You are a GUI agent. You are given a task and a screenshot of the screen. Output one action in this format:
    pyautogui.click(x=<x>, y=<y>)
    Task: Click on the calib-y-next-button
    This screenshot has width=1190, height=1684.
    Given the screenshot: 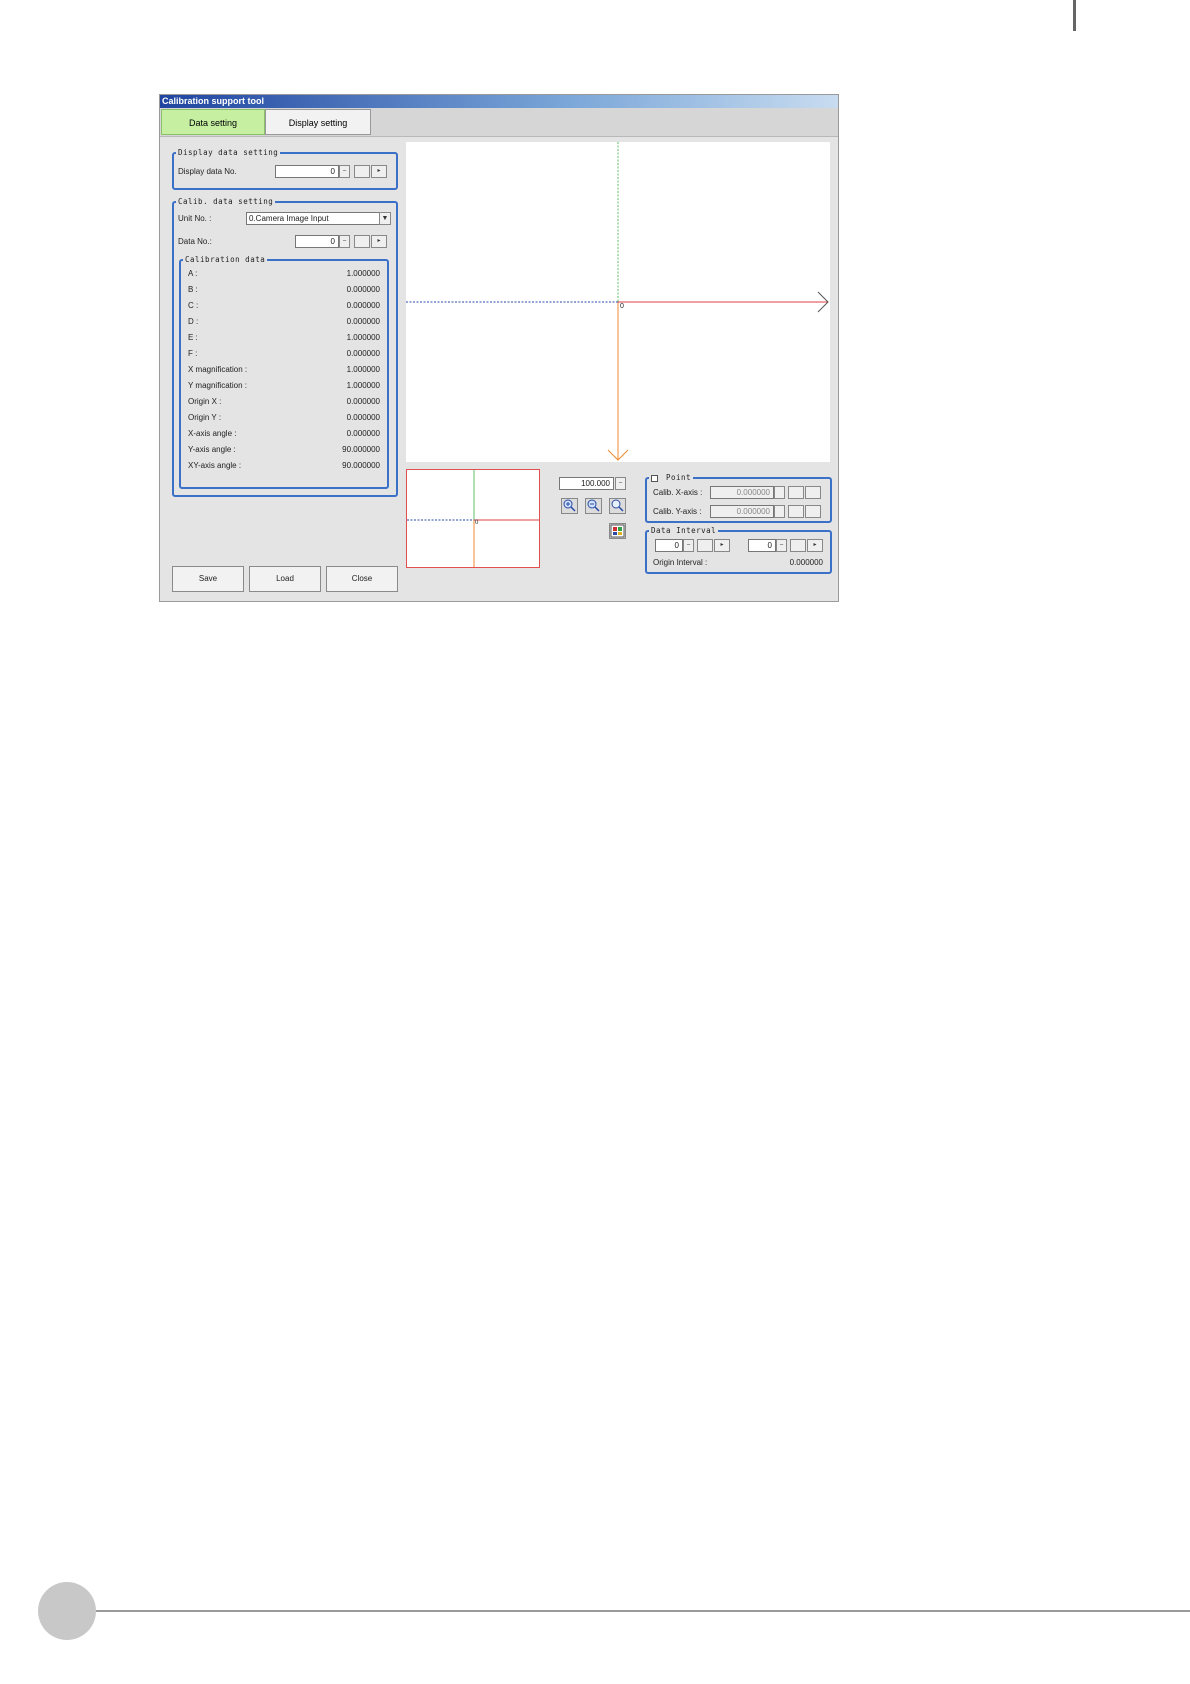 What is the action you would take?
    pyautogui.click(x=813, y=511)
    